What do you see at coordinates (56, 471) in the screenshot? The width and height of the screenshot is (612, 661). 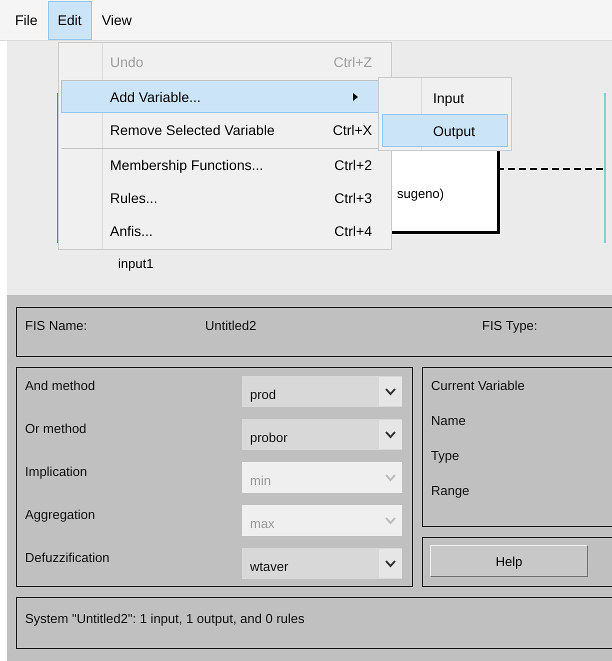 I see `method-label: Implication` at bounding box center [56, 471].